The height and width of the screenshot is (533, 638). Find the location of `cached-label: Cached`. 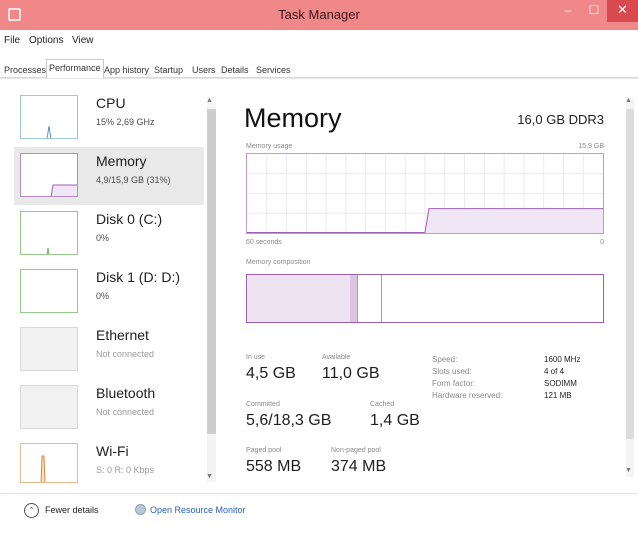

cached-label: Cached is located at coordinates (382, 404).